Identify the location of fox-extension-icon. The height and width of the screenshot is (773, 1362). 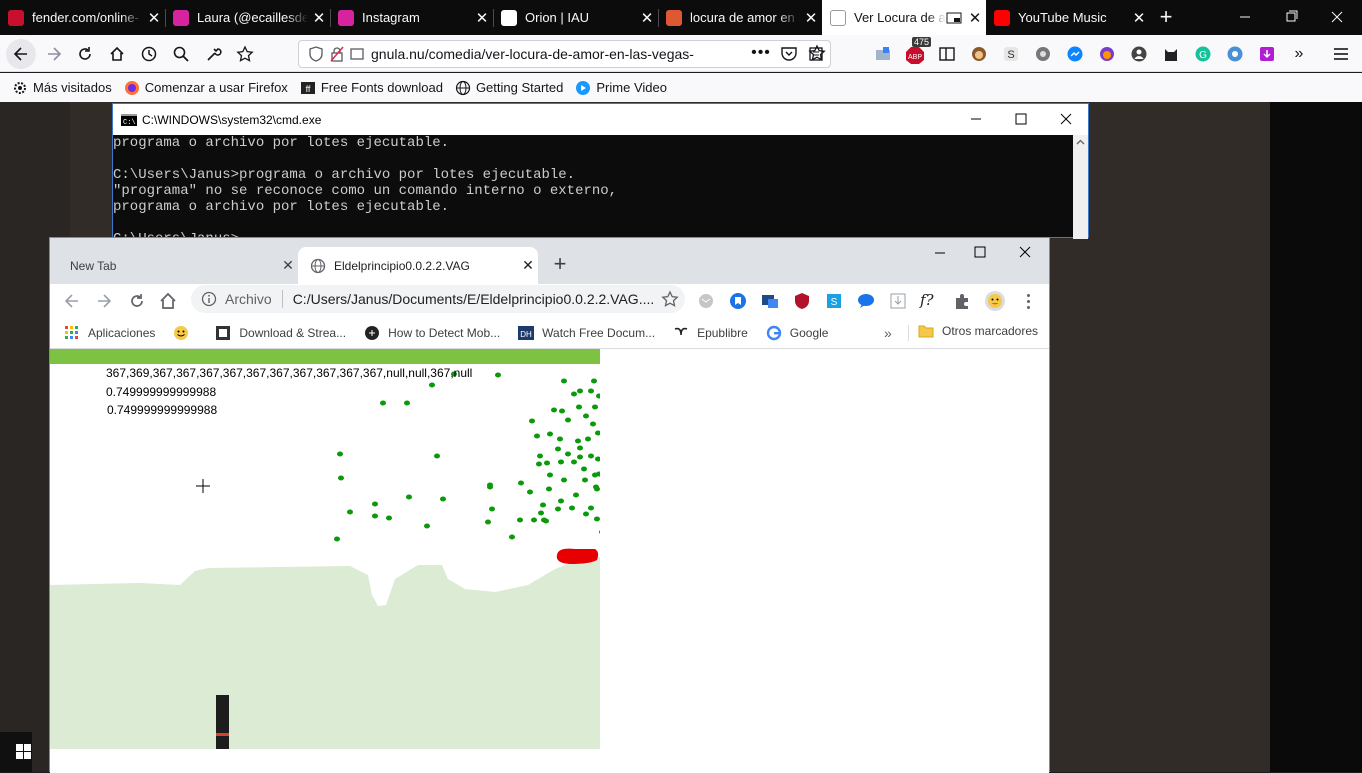
(1107, 54).